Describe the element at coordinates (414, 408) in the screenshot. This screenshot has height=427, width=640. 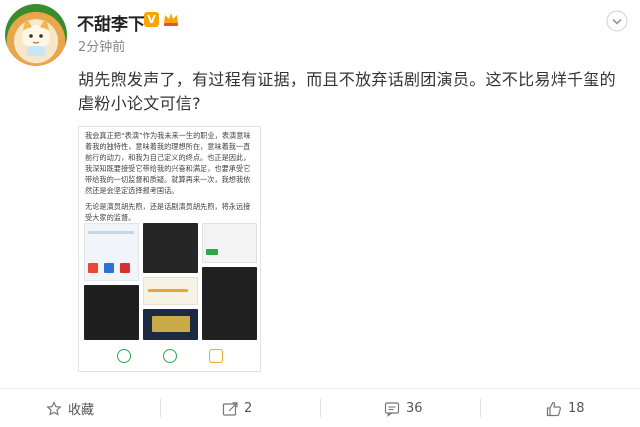
I see `comment-count: 36` at that location.